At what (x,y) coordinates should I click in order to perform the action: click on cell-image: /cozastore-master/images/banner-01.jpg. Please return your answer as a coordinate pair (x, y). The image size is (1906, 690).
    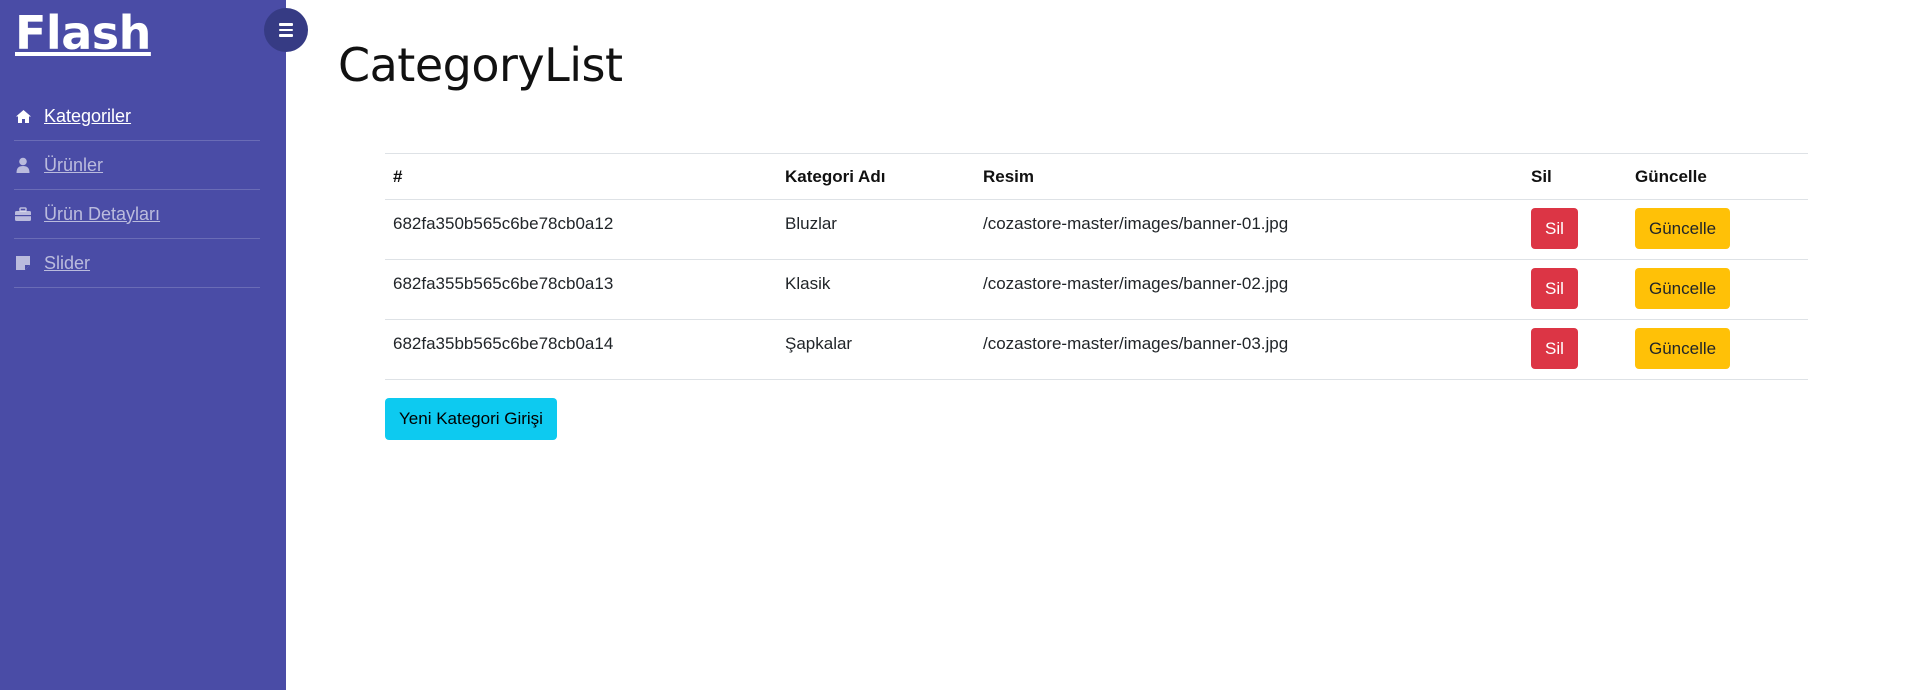
    Looking at the image, I should click on (1249, 229).